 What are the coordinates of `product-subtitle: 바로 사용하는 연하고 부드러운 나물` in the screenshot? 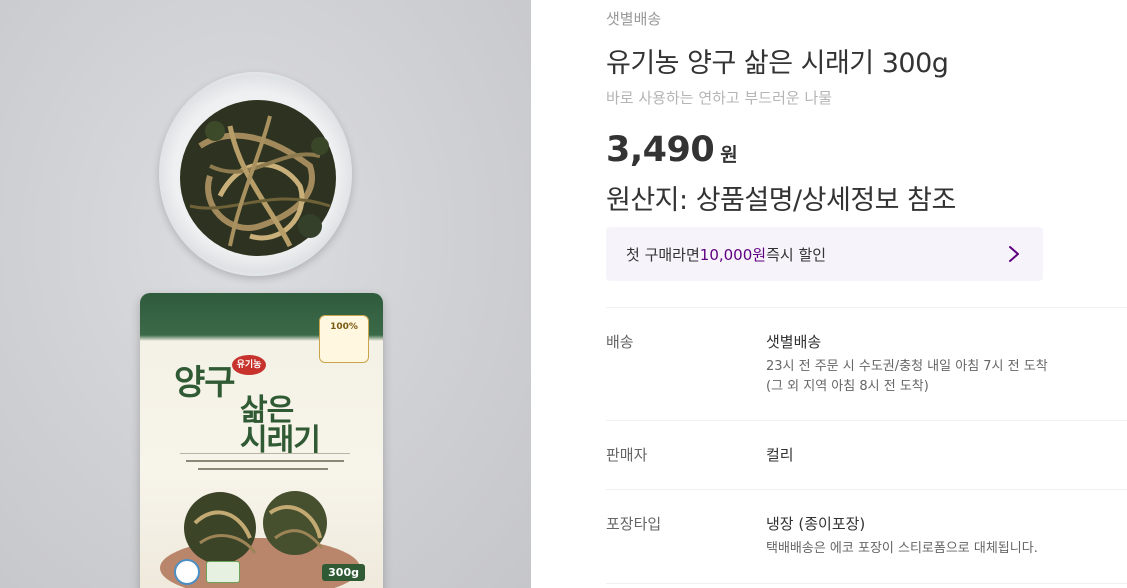 It's located at (719, 98).